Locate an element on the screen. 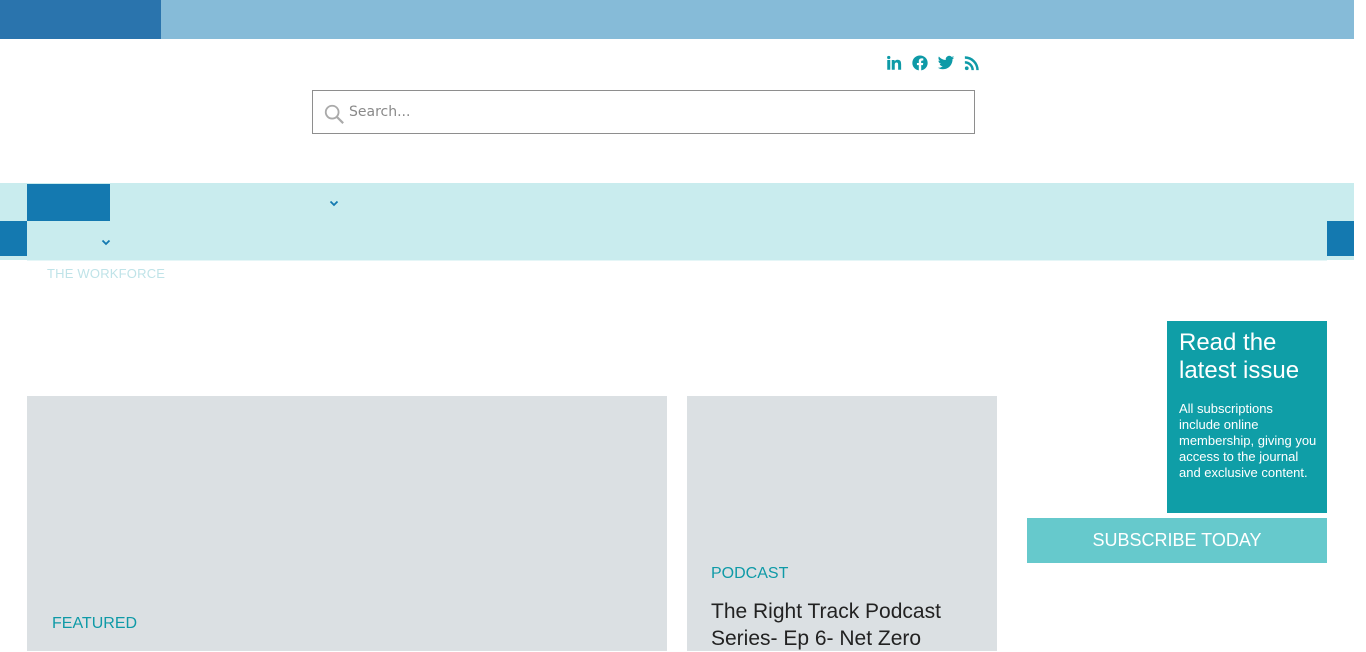  search-box is located at coordinates (643, 112).